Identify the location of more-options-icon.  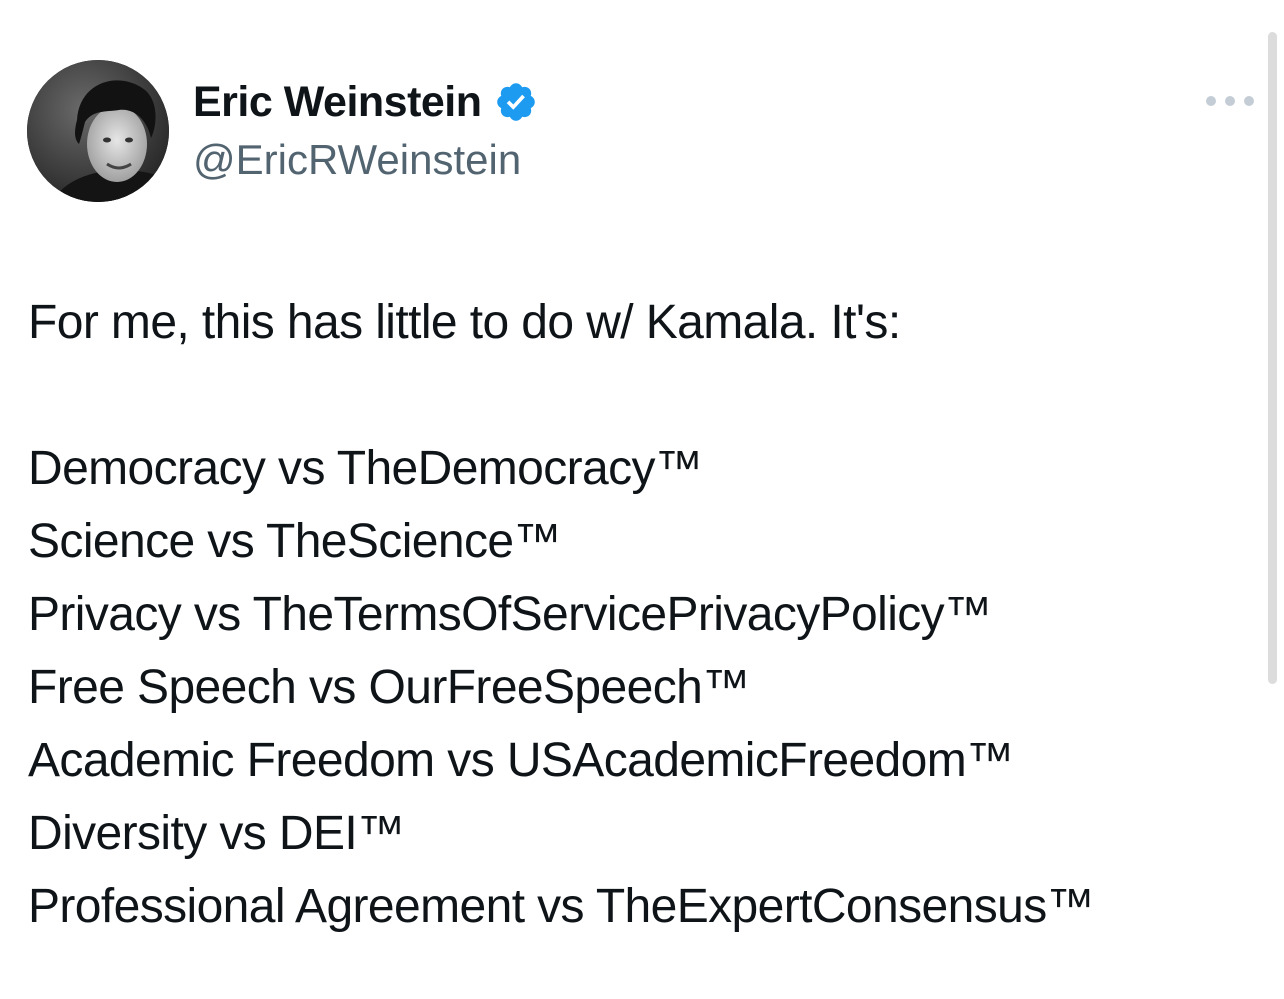
(1230, 101).